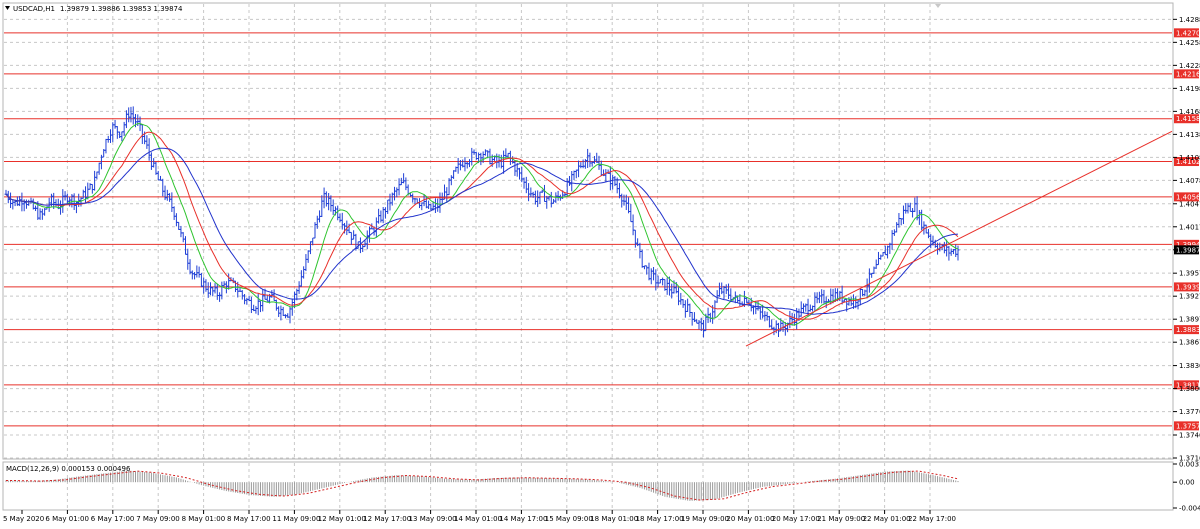 This screenshot has width=1200, height=529. What do you see at coordinates (1189, 112) in the screenshot?
I see `price-tick-label: 1.41680` at bounding box center [1189, 112].